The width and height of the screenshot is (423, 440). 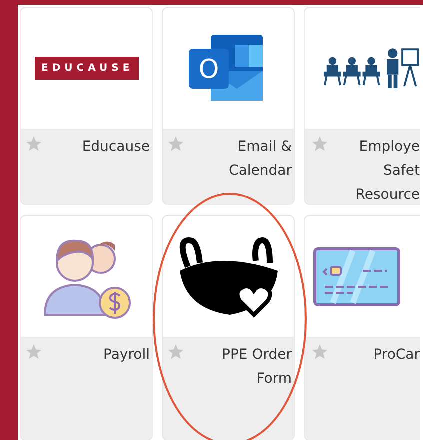 What do you see at coordinates (225, 67) in the screenshot?
I see `envelope-logo-icon` at bounding box center [225, 67].